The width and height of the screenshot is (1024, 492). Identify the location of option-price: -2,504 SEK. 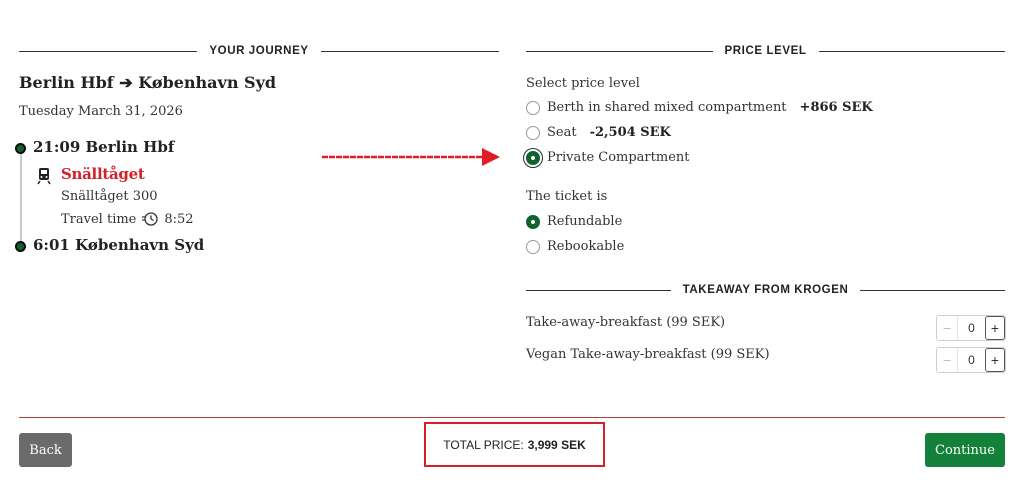
(630, 132).